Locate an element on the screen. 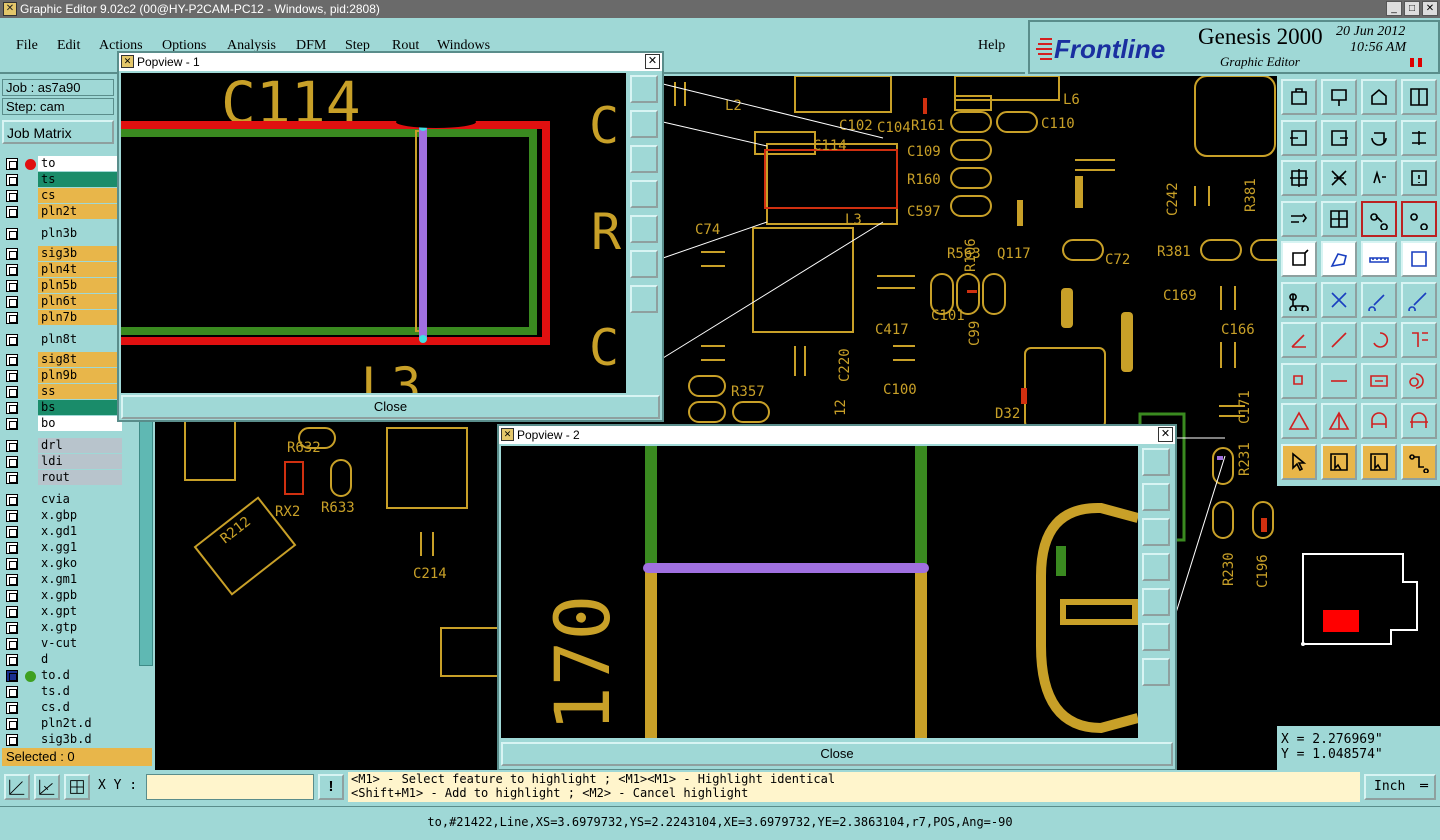 The image size is (1440, 840). layer-label: x.gtp is located at coordinates (80, 627).